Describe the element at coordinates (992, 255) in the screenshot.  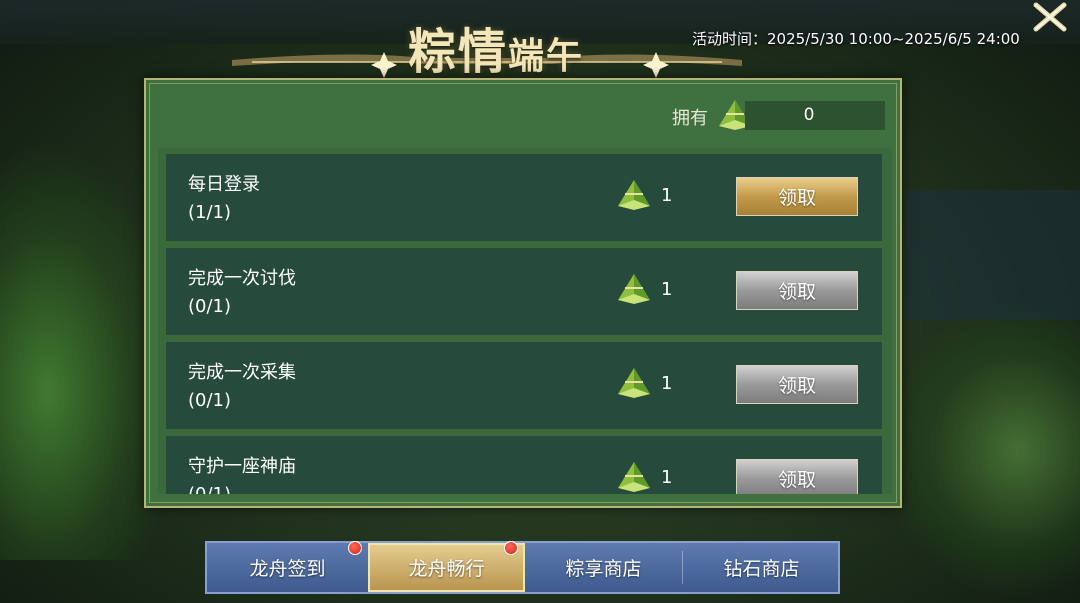
I see `background-task-panel` at that location.